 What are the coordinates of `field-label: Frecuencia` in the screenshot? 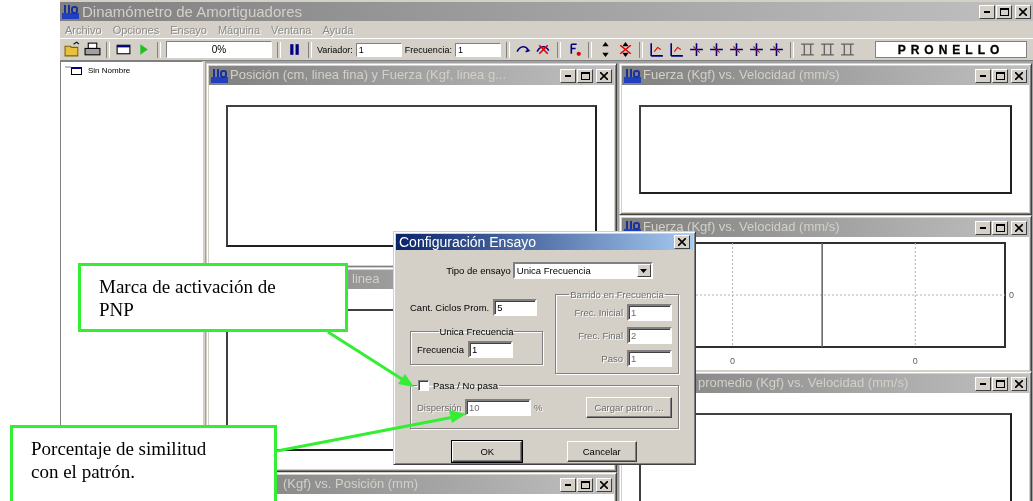 It's located at (440, 349).